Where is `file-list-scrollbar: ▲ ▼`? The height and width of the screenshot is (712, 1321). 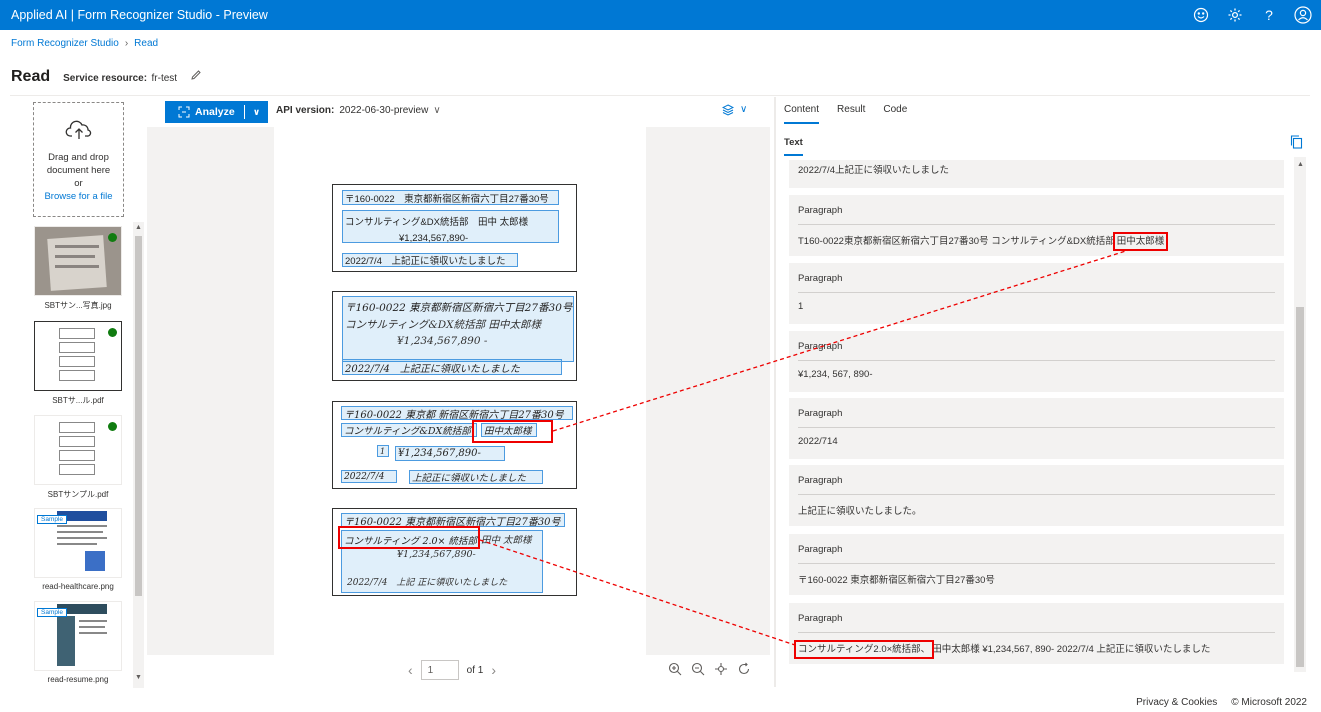
file-list-scrollbar: ▲ ▼ is located at coordinates (138, 455).